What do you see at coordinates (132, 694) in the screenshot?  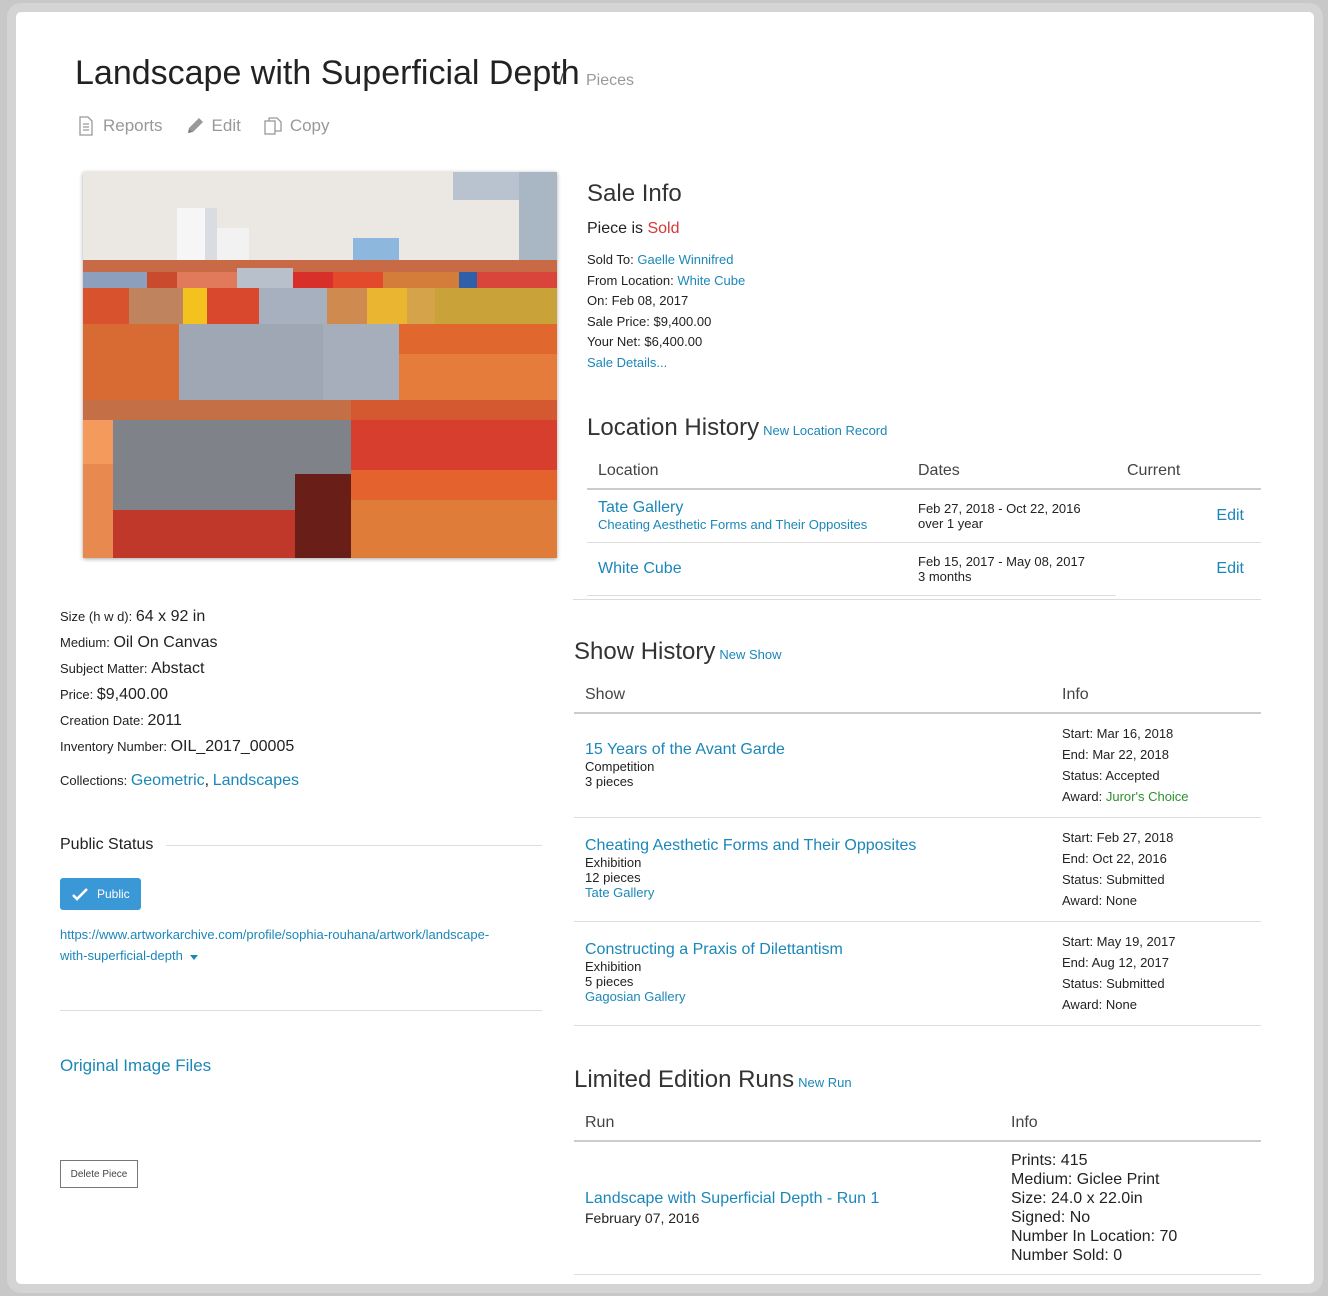 I see `price-value: $9,400.00` at bounding box center [132, 694].